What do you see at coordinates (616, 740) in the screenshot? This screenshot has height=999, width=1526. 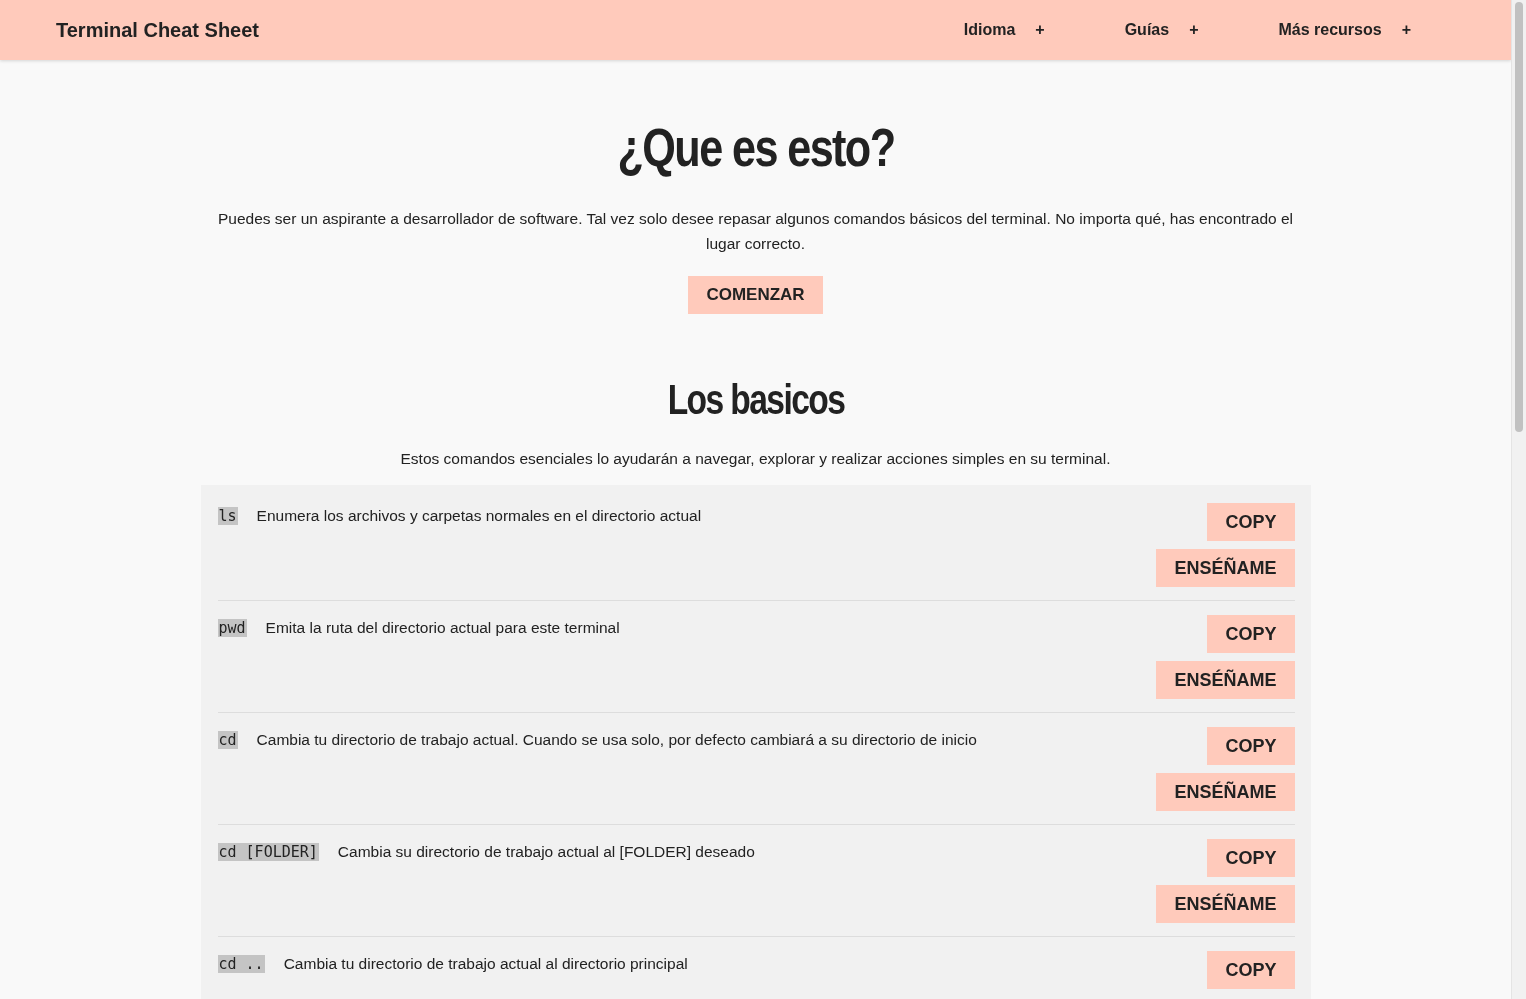 I see `command-description: Cambia tu directorio de trabajo actual. Cuando se usa solo, por defecto cambiará a su directorio de inicio` at bounding box center [616, 740].